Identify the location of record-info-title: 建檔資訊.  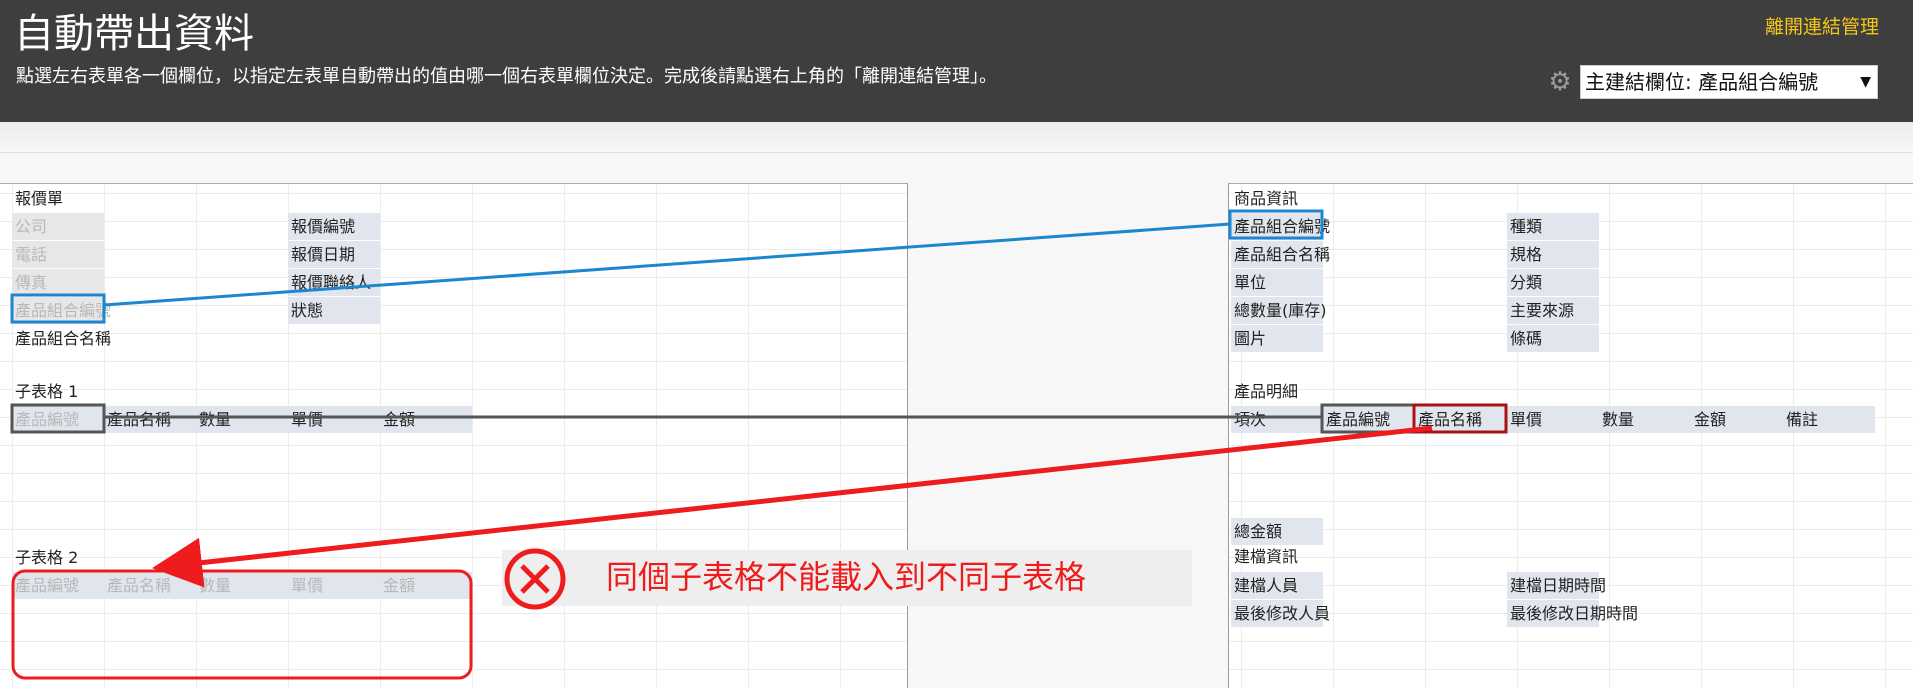
(1266, 556).